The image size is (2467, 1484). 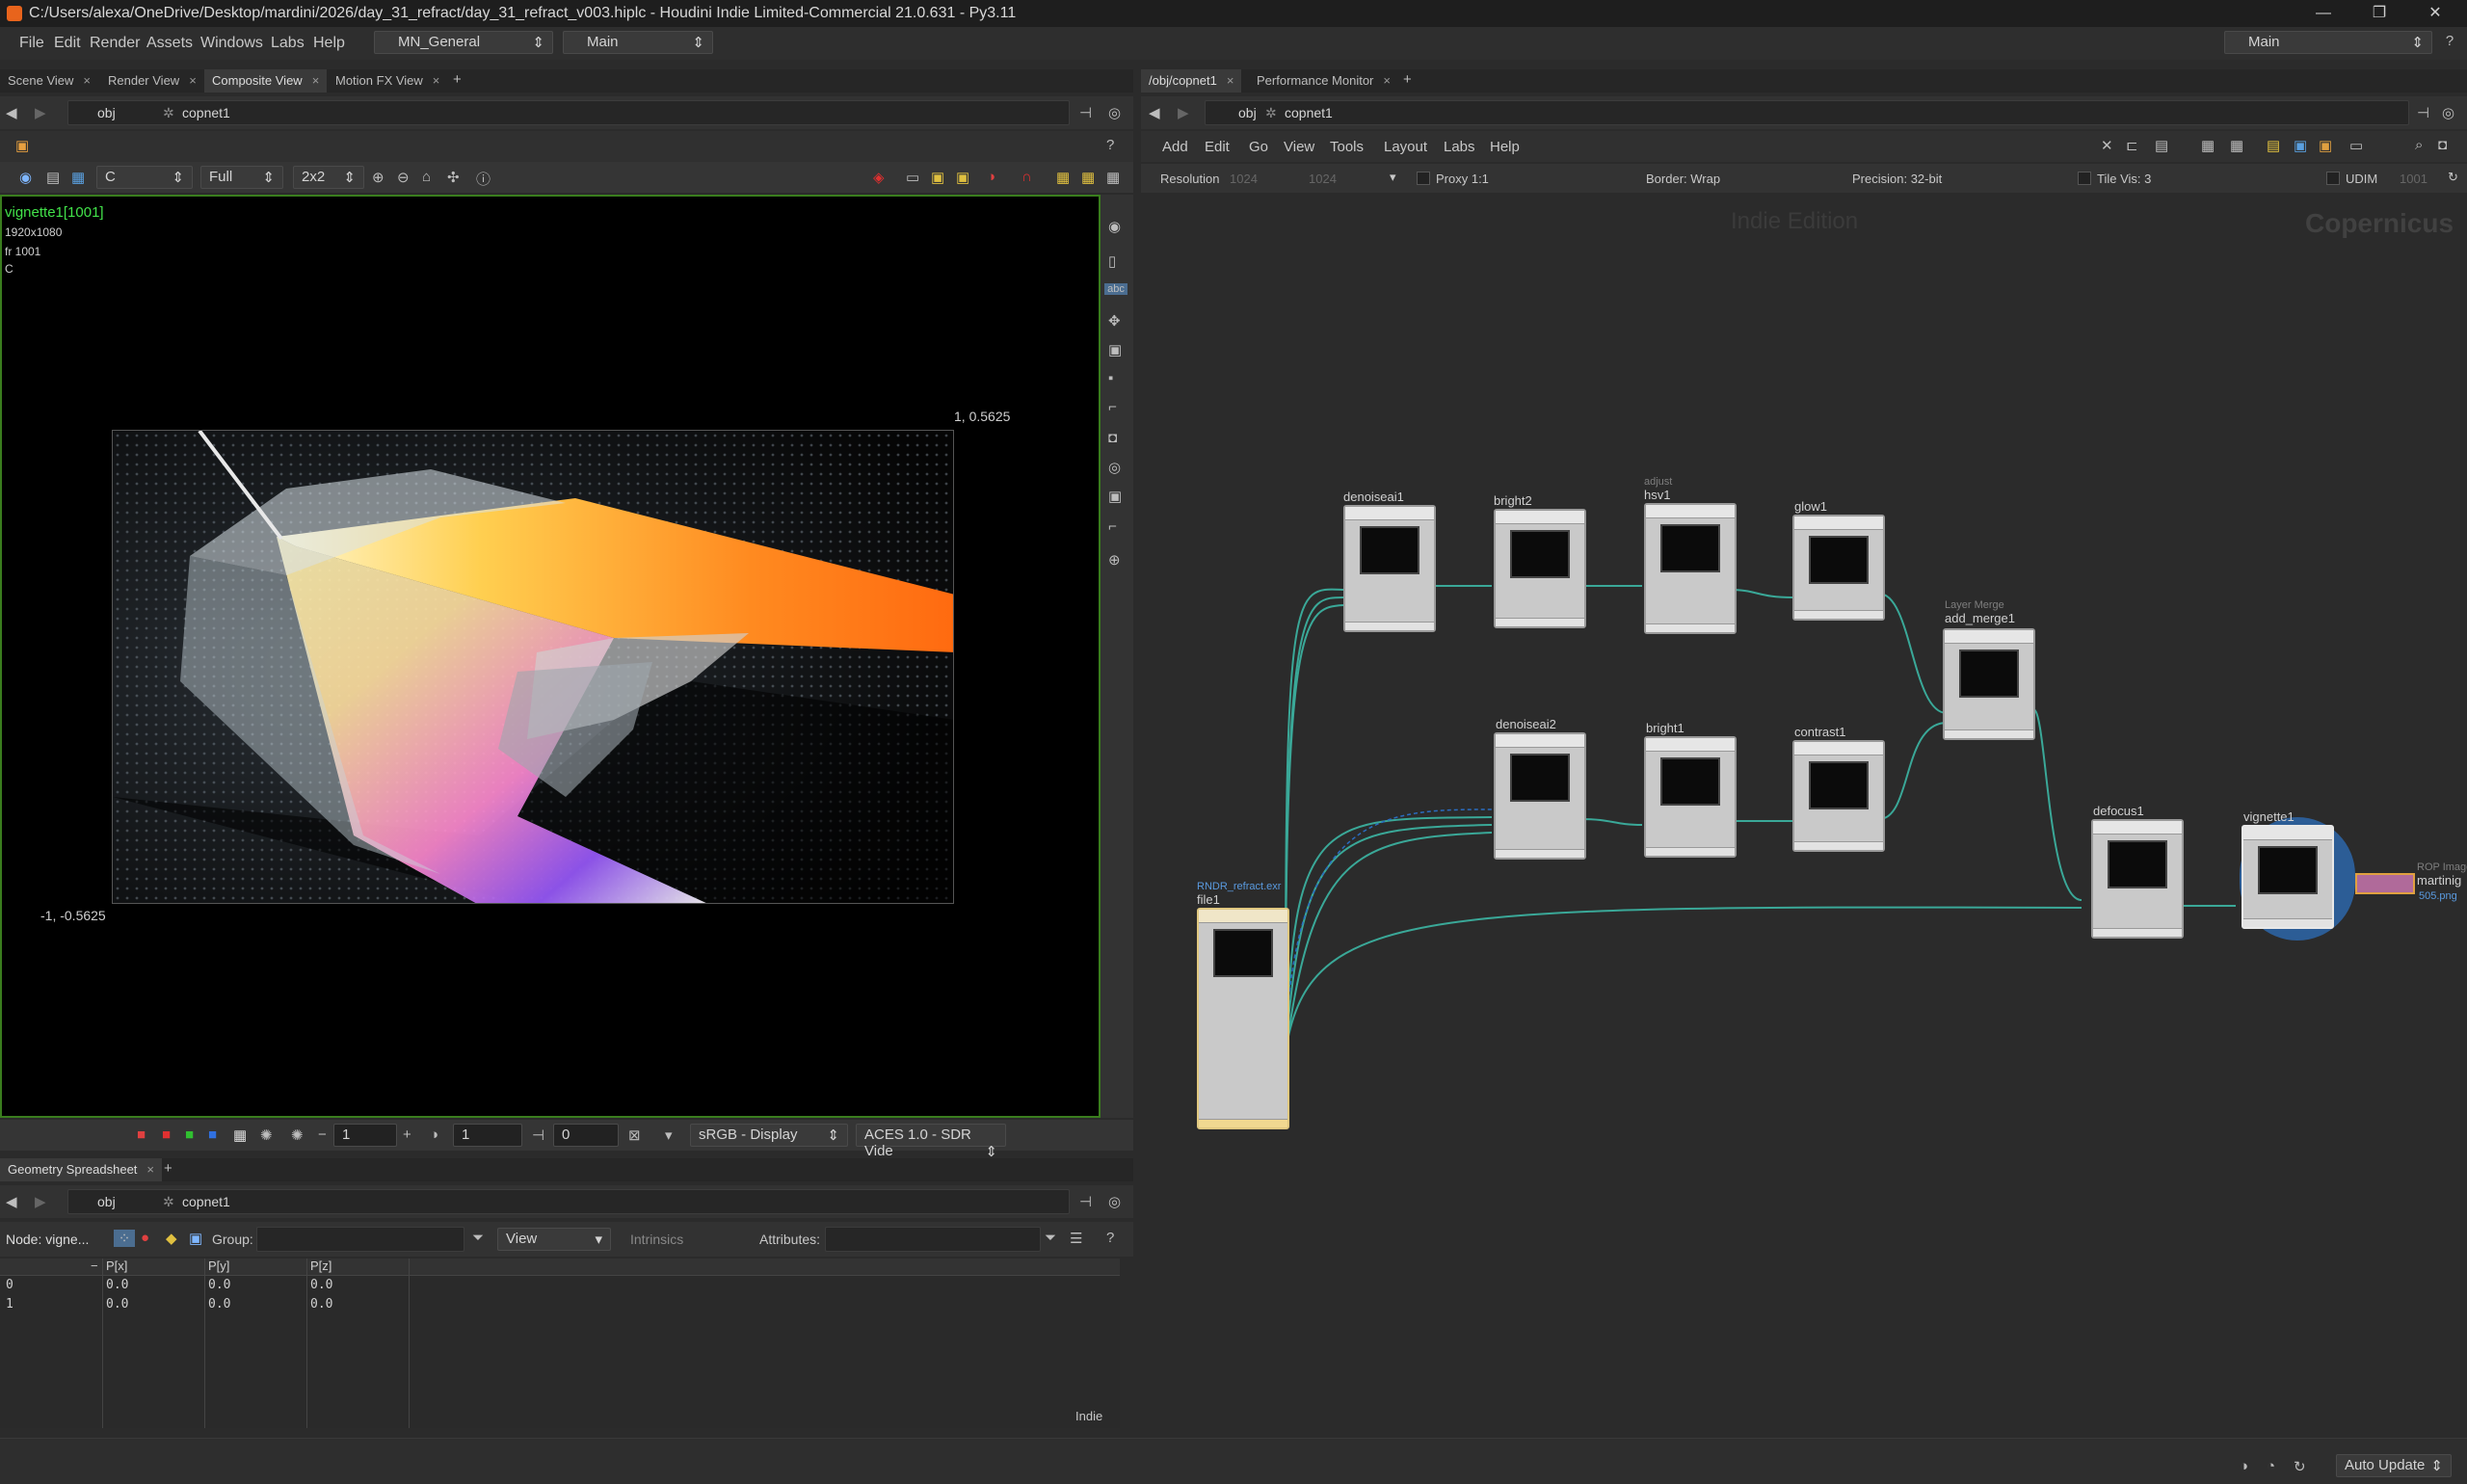 I want to click on exposure-icon: ✺, so click(x=266, y=1135).